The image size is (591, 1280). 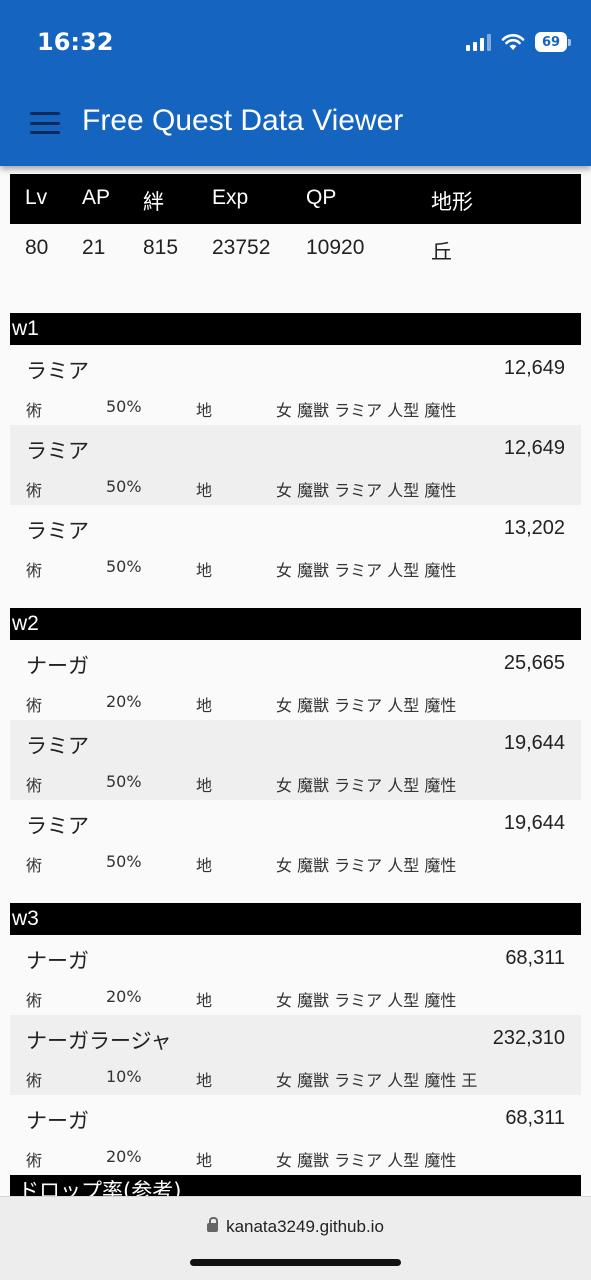 I want to click on header-bond: 絆, so click(x=153, y=202).